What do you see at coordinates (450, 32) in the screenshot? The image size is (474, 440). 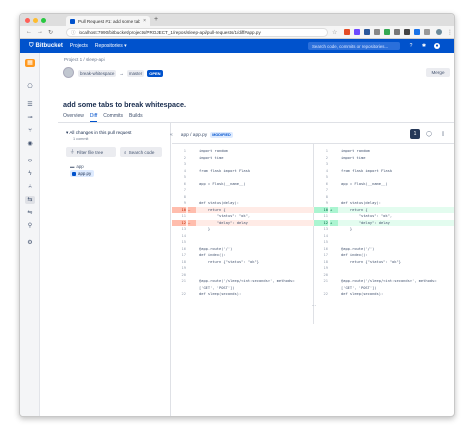 I see `browser-menu-icon: ⋮` at bounding box center [450, 32].